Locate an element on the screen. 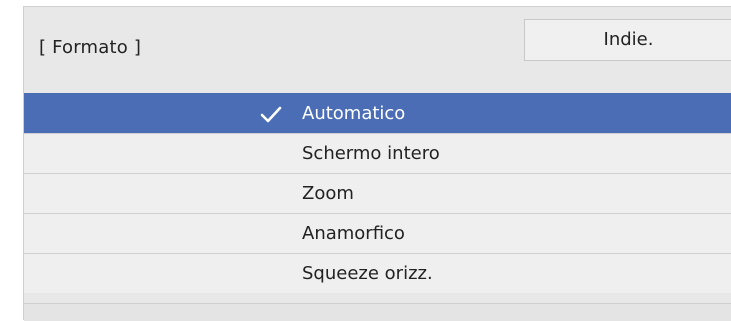 The width and height of the screenshot is (731, 321). option-label: Automatico is located at coordinates (354, 113).